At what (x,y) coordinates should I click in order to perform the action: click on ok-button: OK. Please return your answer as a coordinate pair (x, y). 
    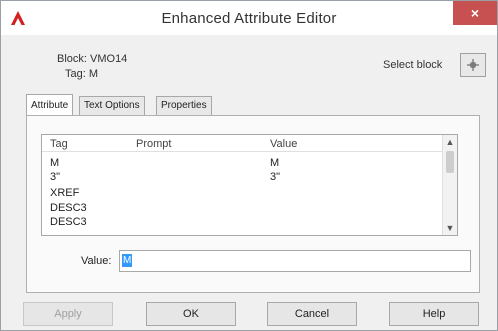
    Looking at the image, I should click on (191, 314).